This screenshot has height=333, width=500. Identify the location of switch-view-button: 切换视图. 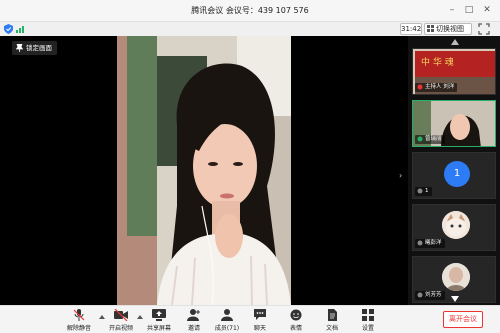
(448, 29).